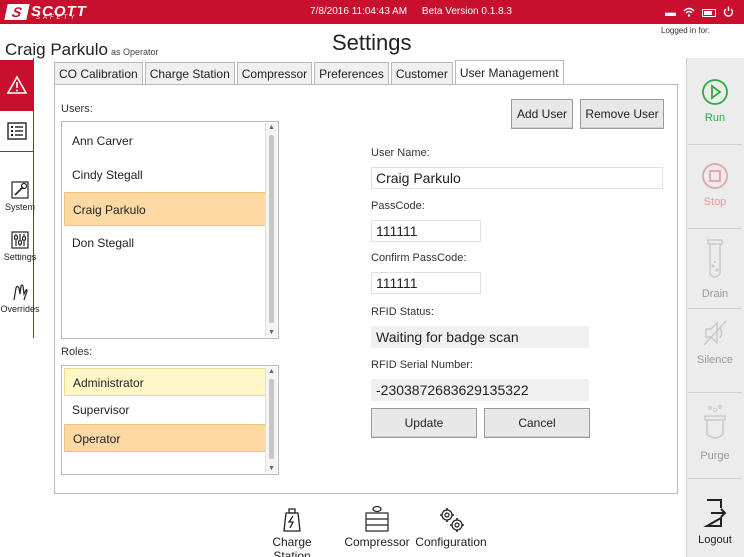 This screenshot has width=744, height=557. Describe the element at coordinates (426, 231) in the screenshot. I see `passcode-field: 111111` at that location.